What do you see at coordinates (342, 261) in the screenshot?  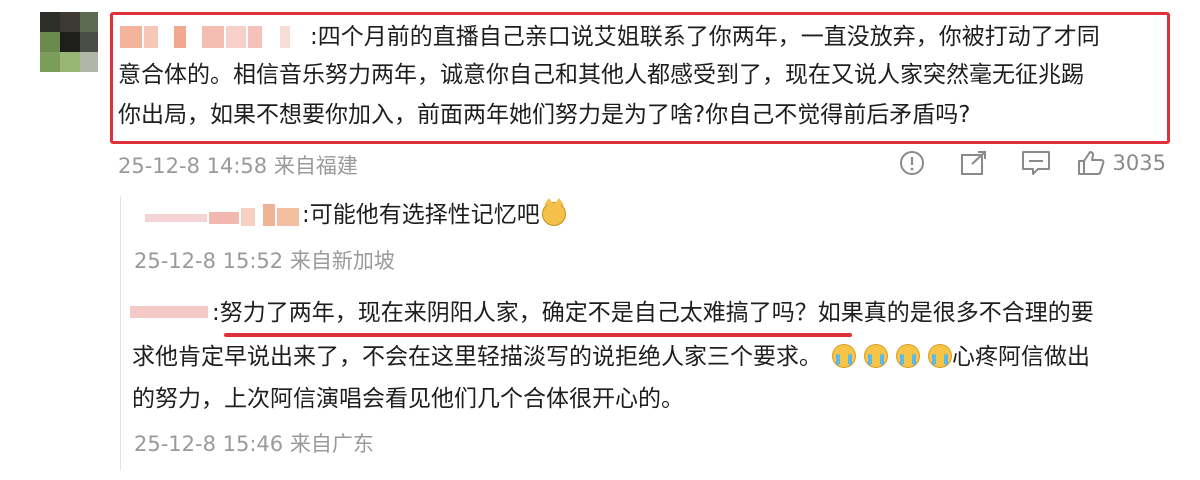 I see `location: 来自新加坡` at bounding box center [342, 261].